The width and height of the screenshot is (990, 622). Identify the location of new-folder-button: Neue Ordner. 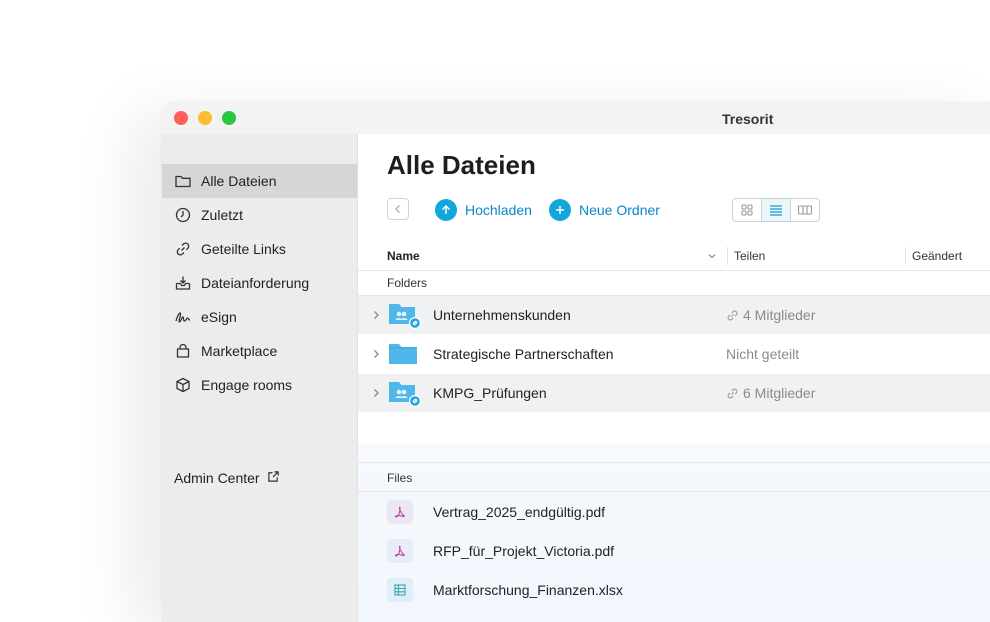
(604, 210).